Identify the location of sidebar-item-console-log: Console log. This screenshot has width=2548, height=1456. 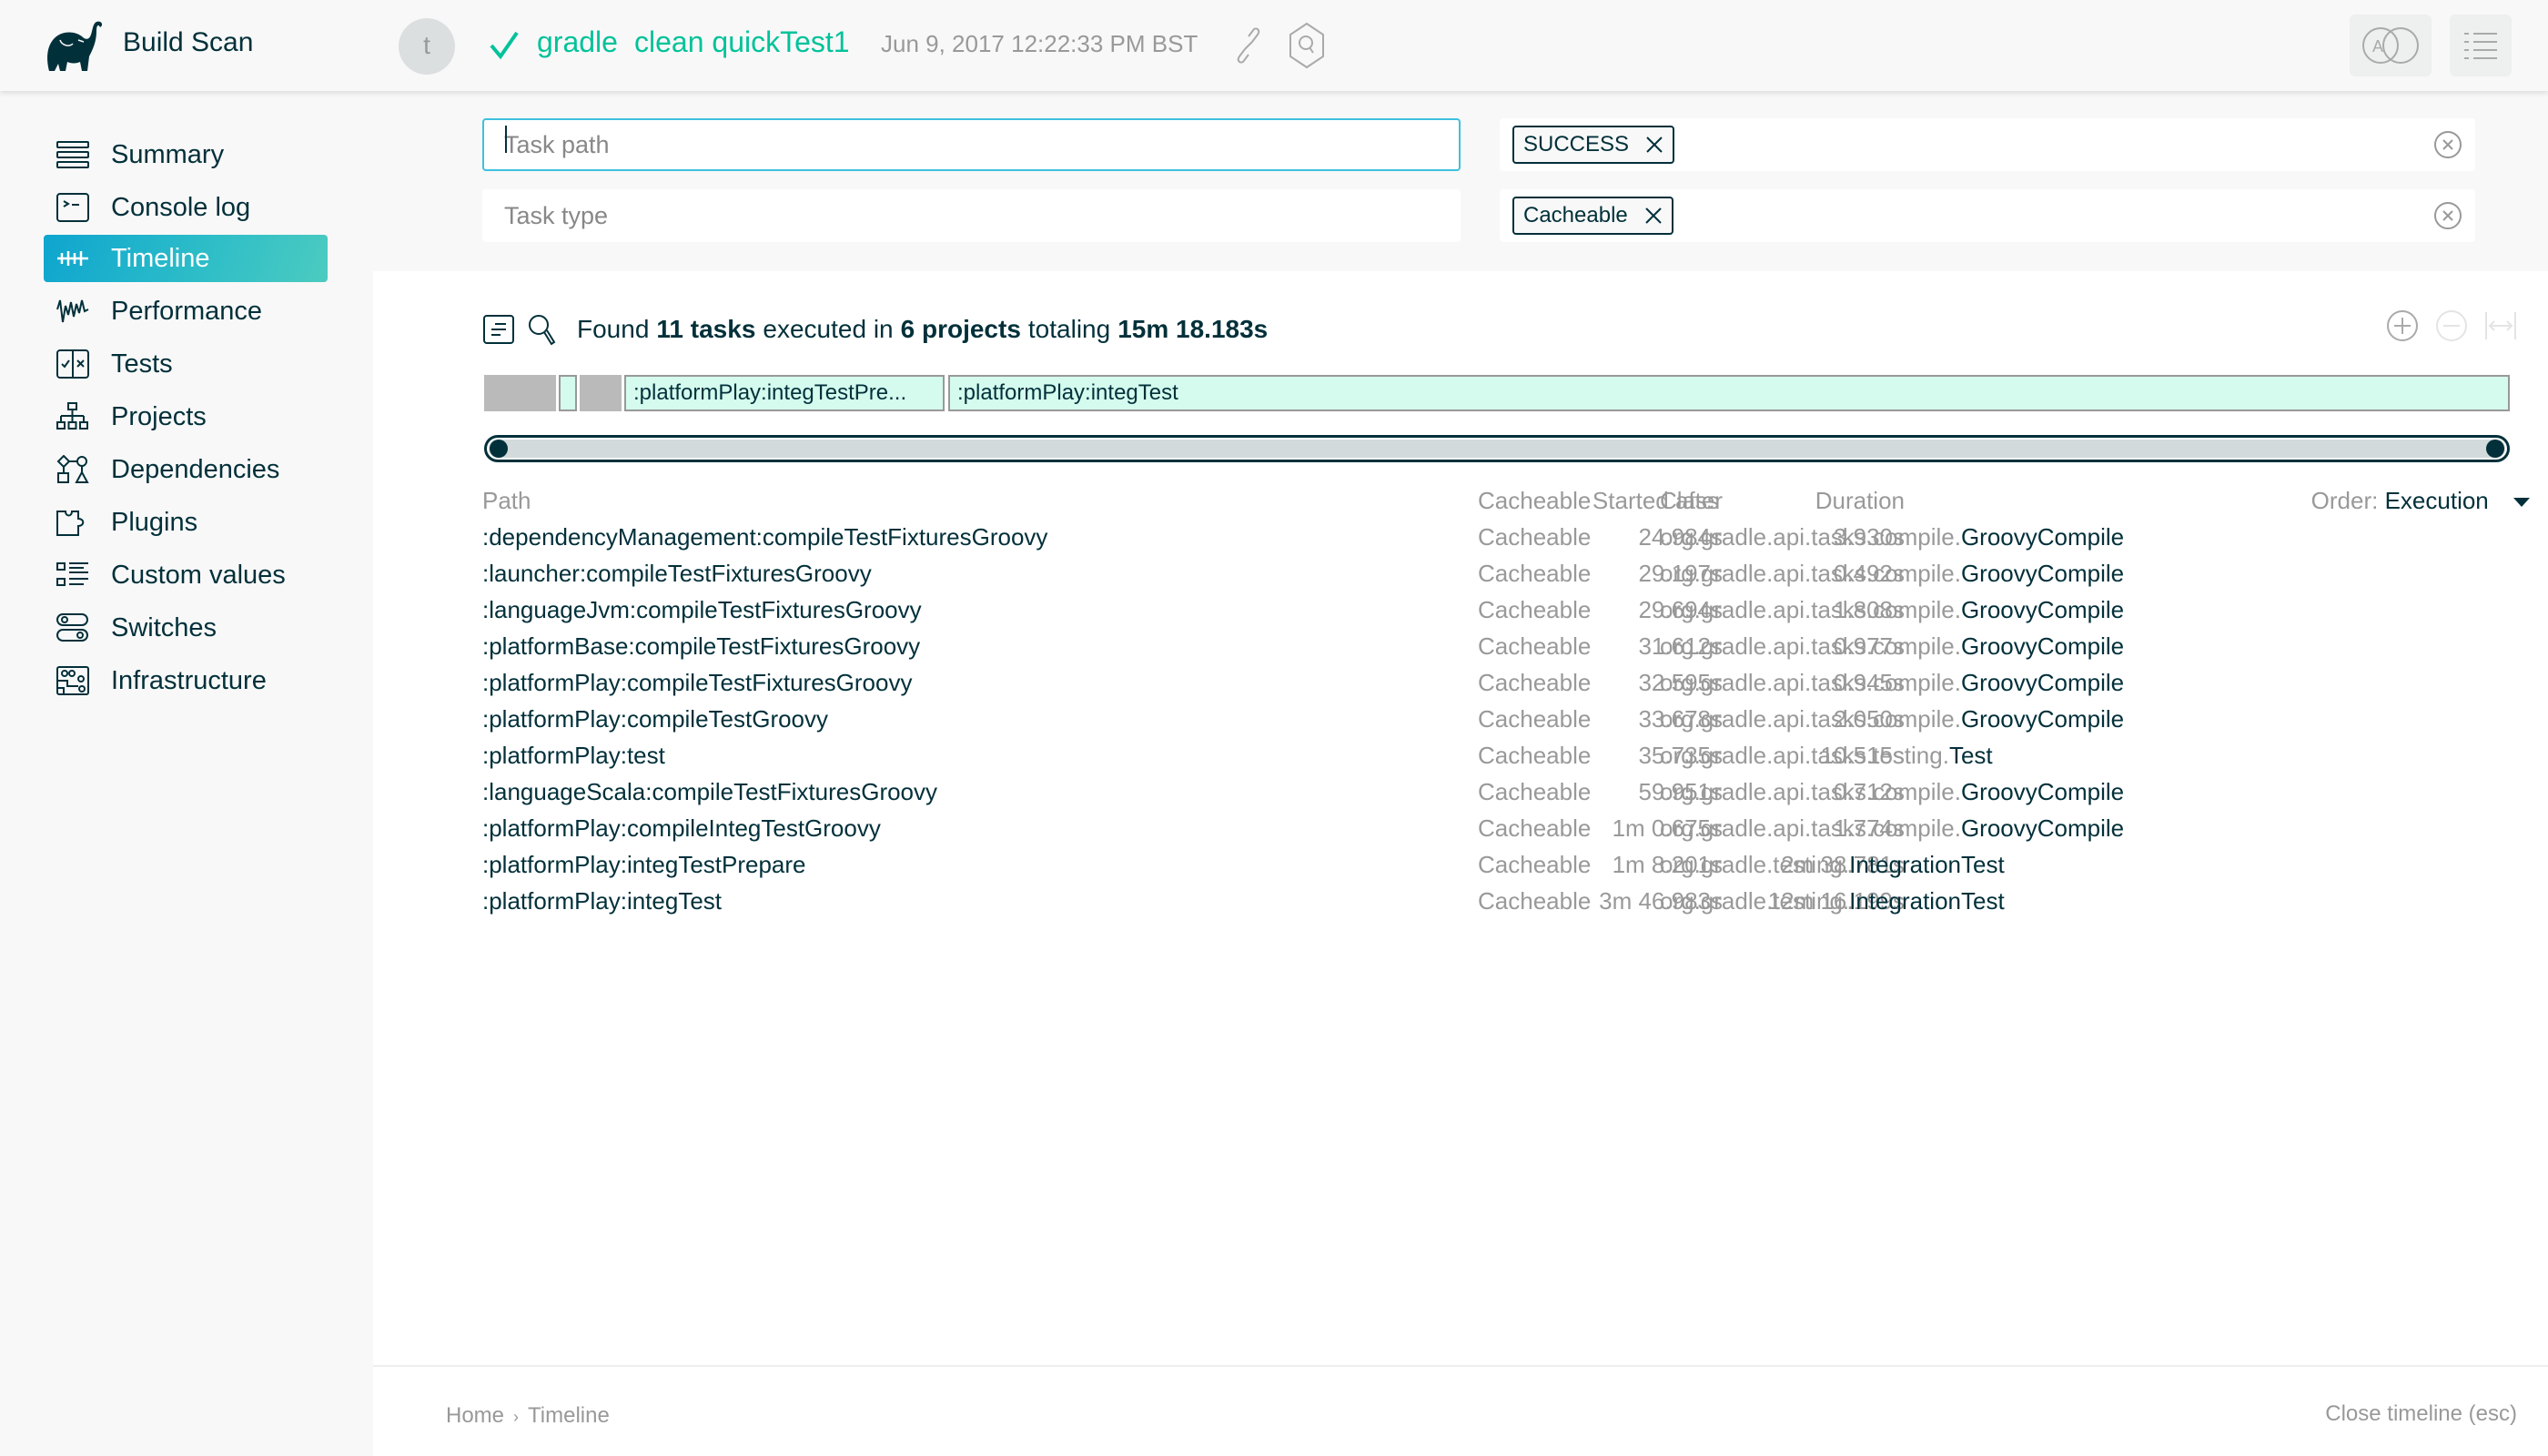
(186, 208).